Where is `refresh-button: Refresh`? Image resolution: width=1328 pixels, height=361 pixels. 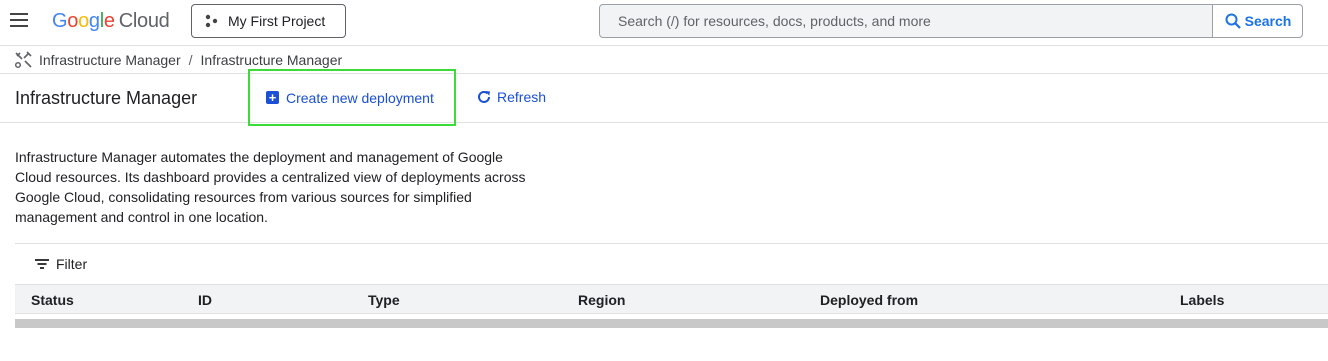
refresh-button: Refresh is located at coordinates (511, 97).